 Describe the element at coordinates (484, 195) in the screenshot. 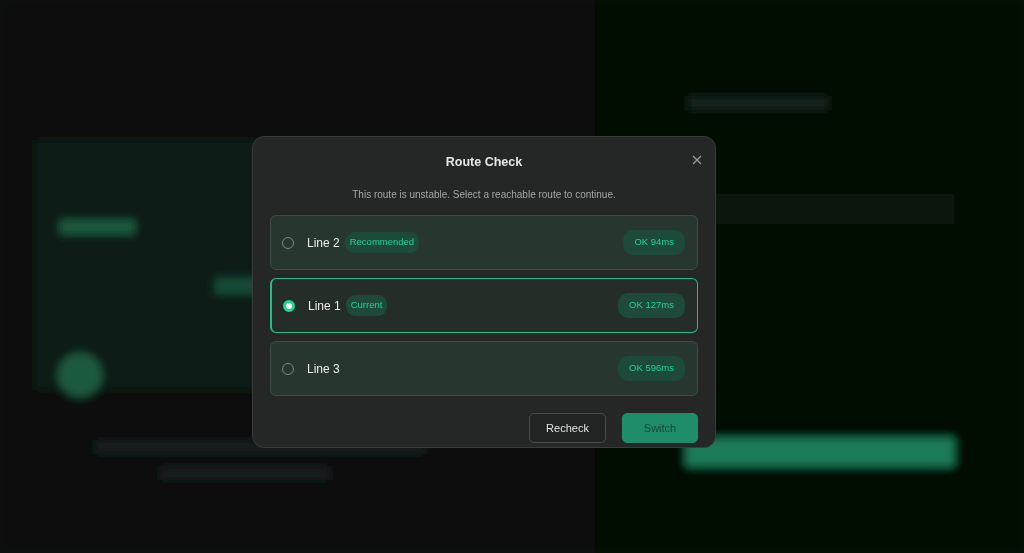

I see `dialog-subtitle: This route is unstable. Select a reachable route to continue.` at that location.